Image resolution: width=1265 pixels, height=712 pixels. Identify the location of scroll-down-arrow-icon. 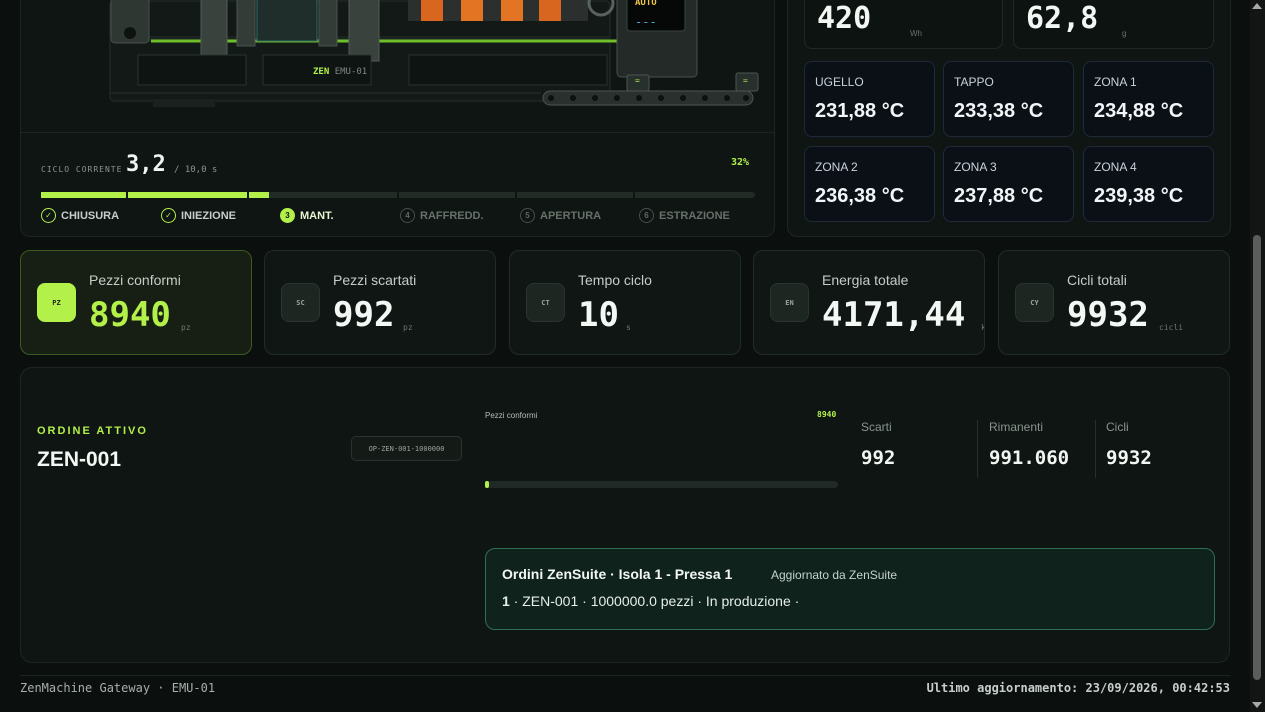
(1257, 705).